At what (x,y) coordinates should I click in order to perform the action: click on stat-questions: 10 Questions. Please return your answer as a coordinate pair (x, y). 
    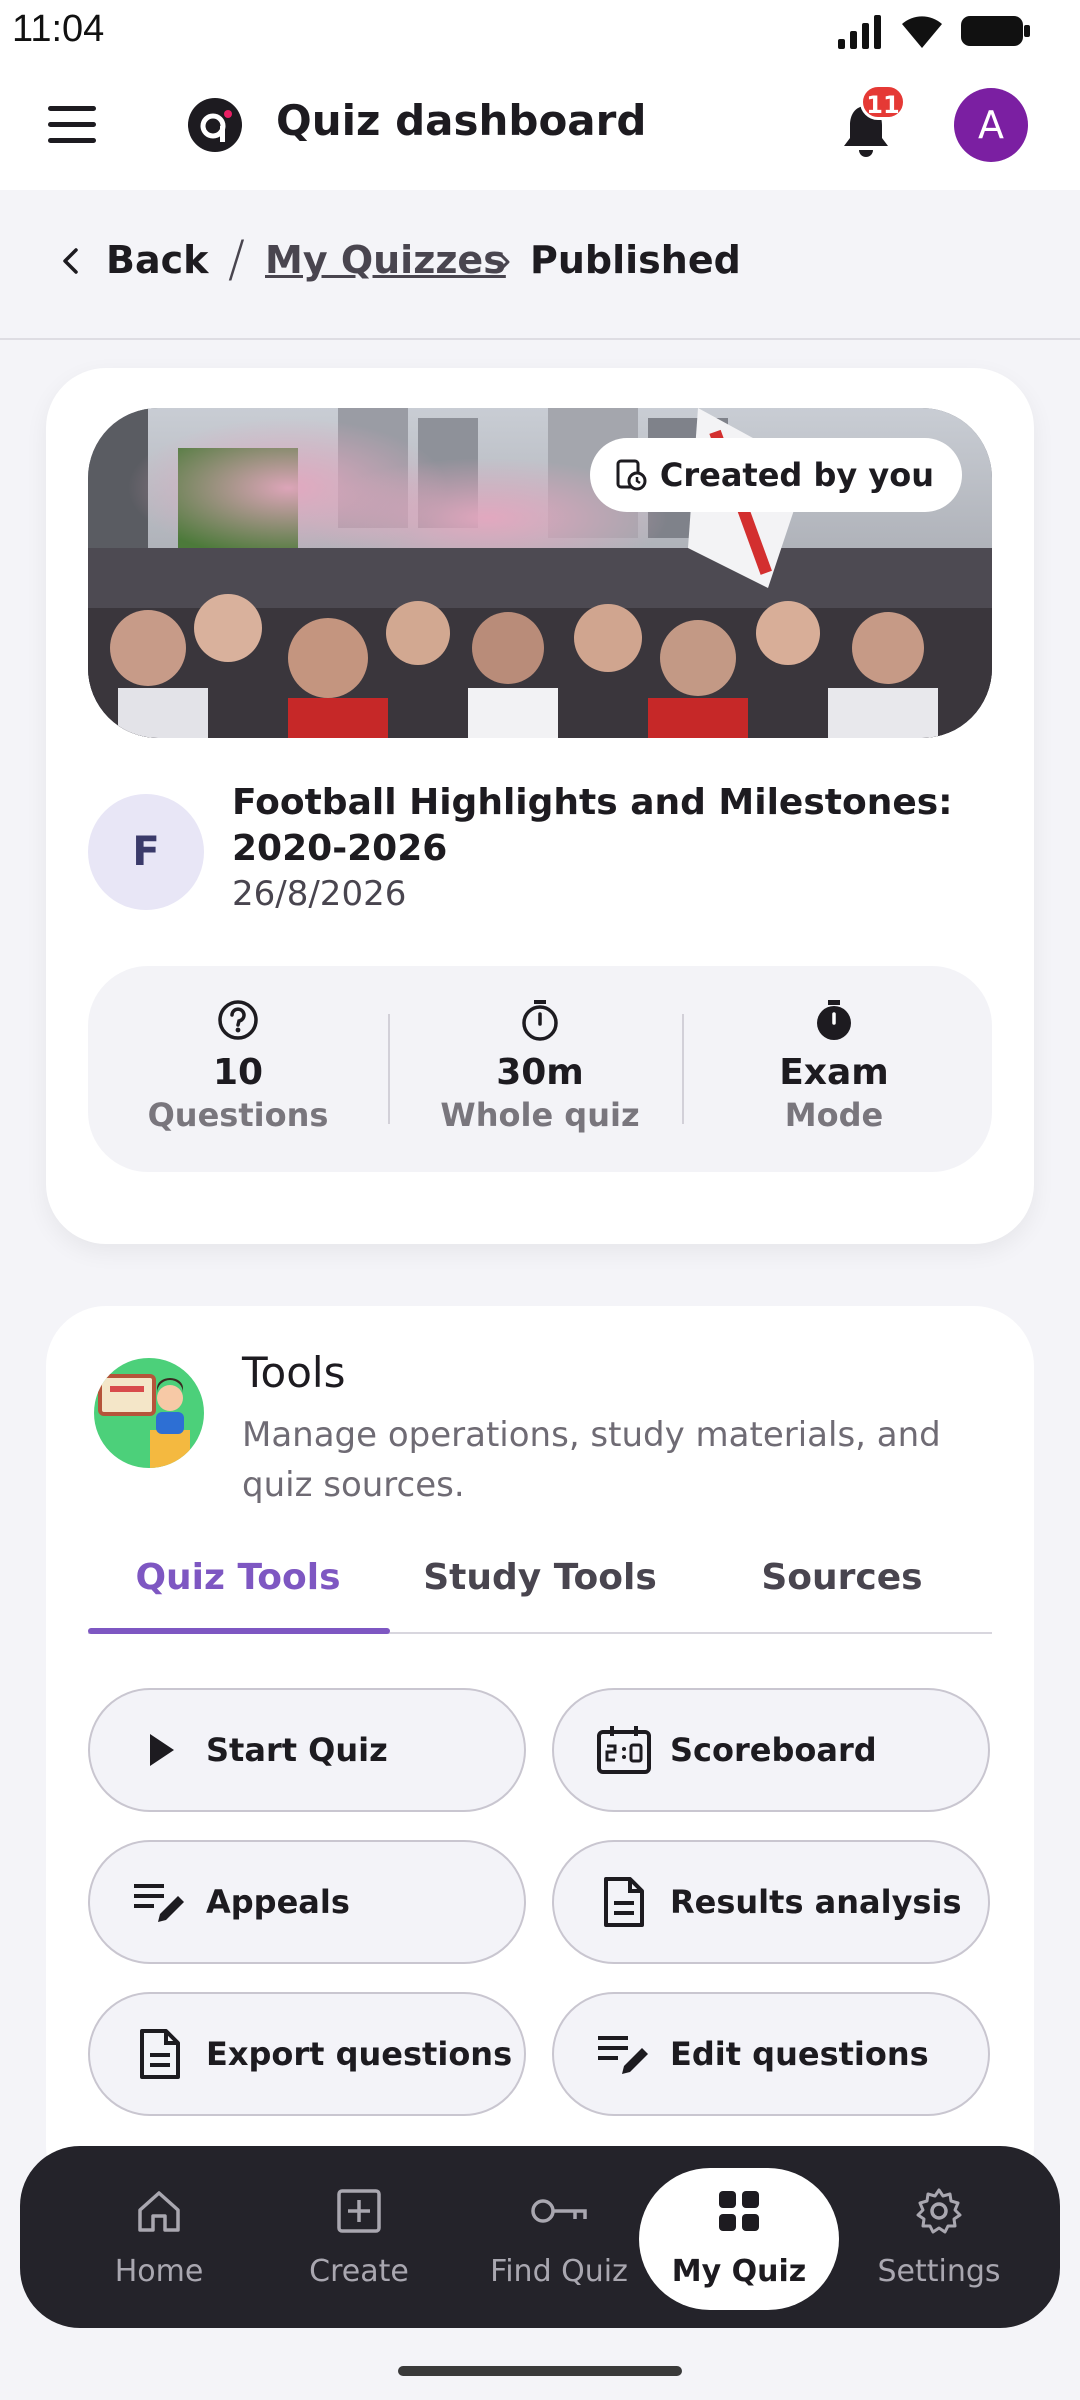
    Looking at the image, I should click on (238, 1069).